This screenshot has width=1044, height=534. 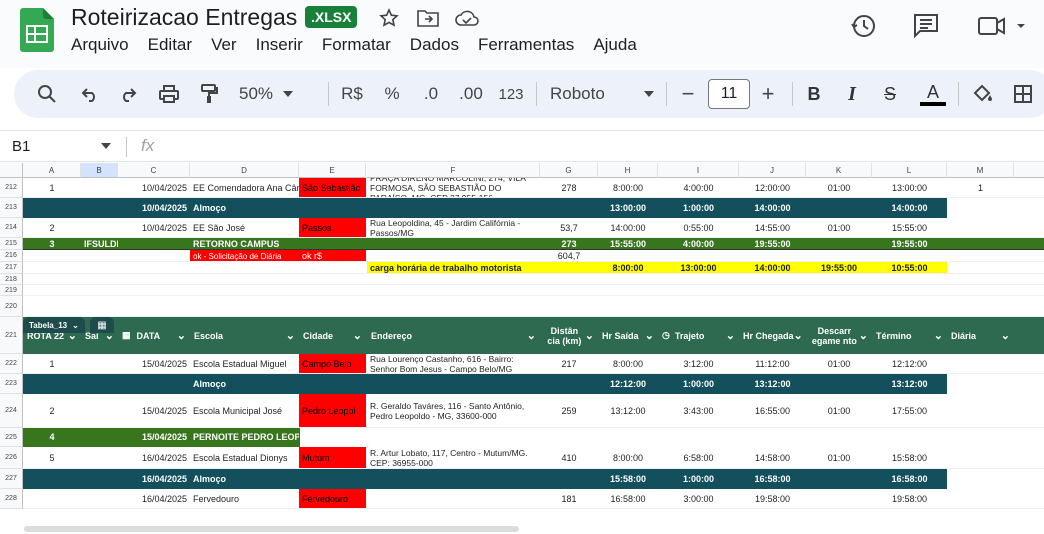 I want to click on table-view-icon: ▦, so click(x=102, y=325).